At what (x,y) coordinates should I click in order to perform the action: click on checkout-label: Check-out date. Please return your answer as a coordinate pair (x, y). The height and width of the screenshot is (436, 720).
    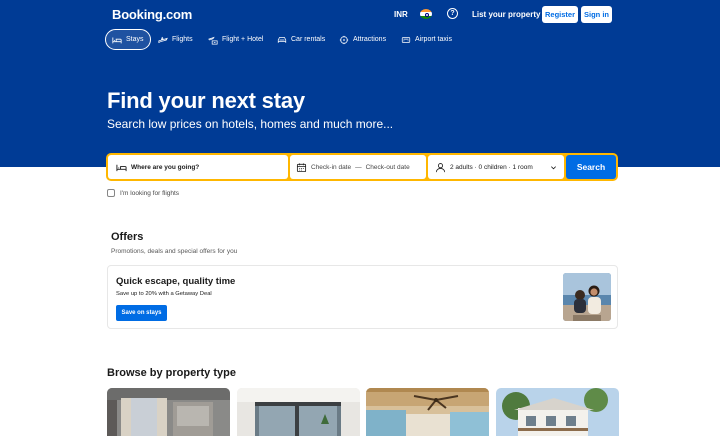
    Looking at the image, I should click on (387, 167).